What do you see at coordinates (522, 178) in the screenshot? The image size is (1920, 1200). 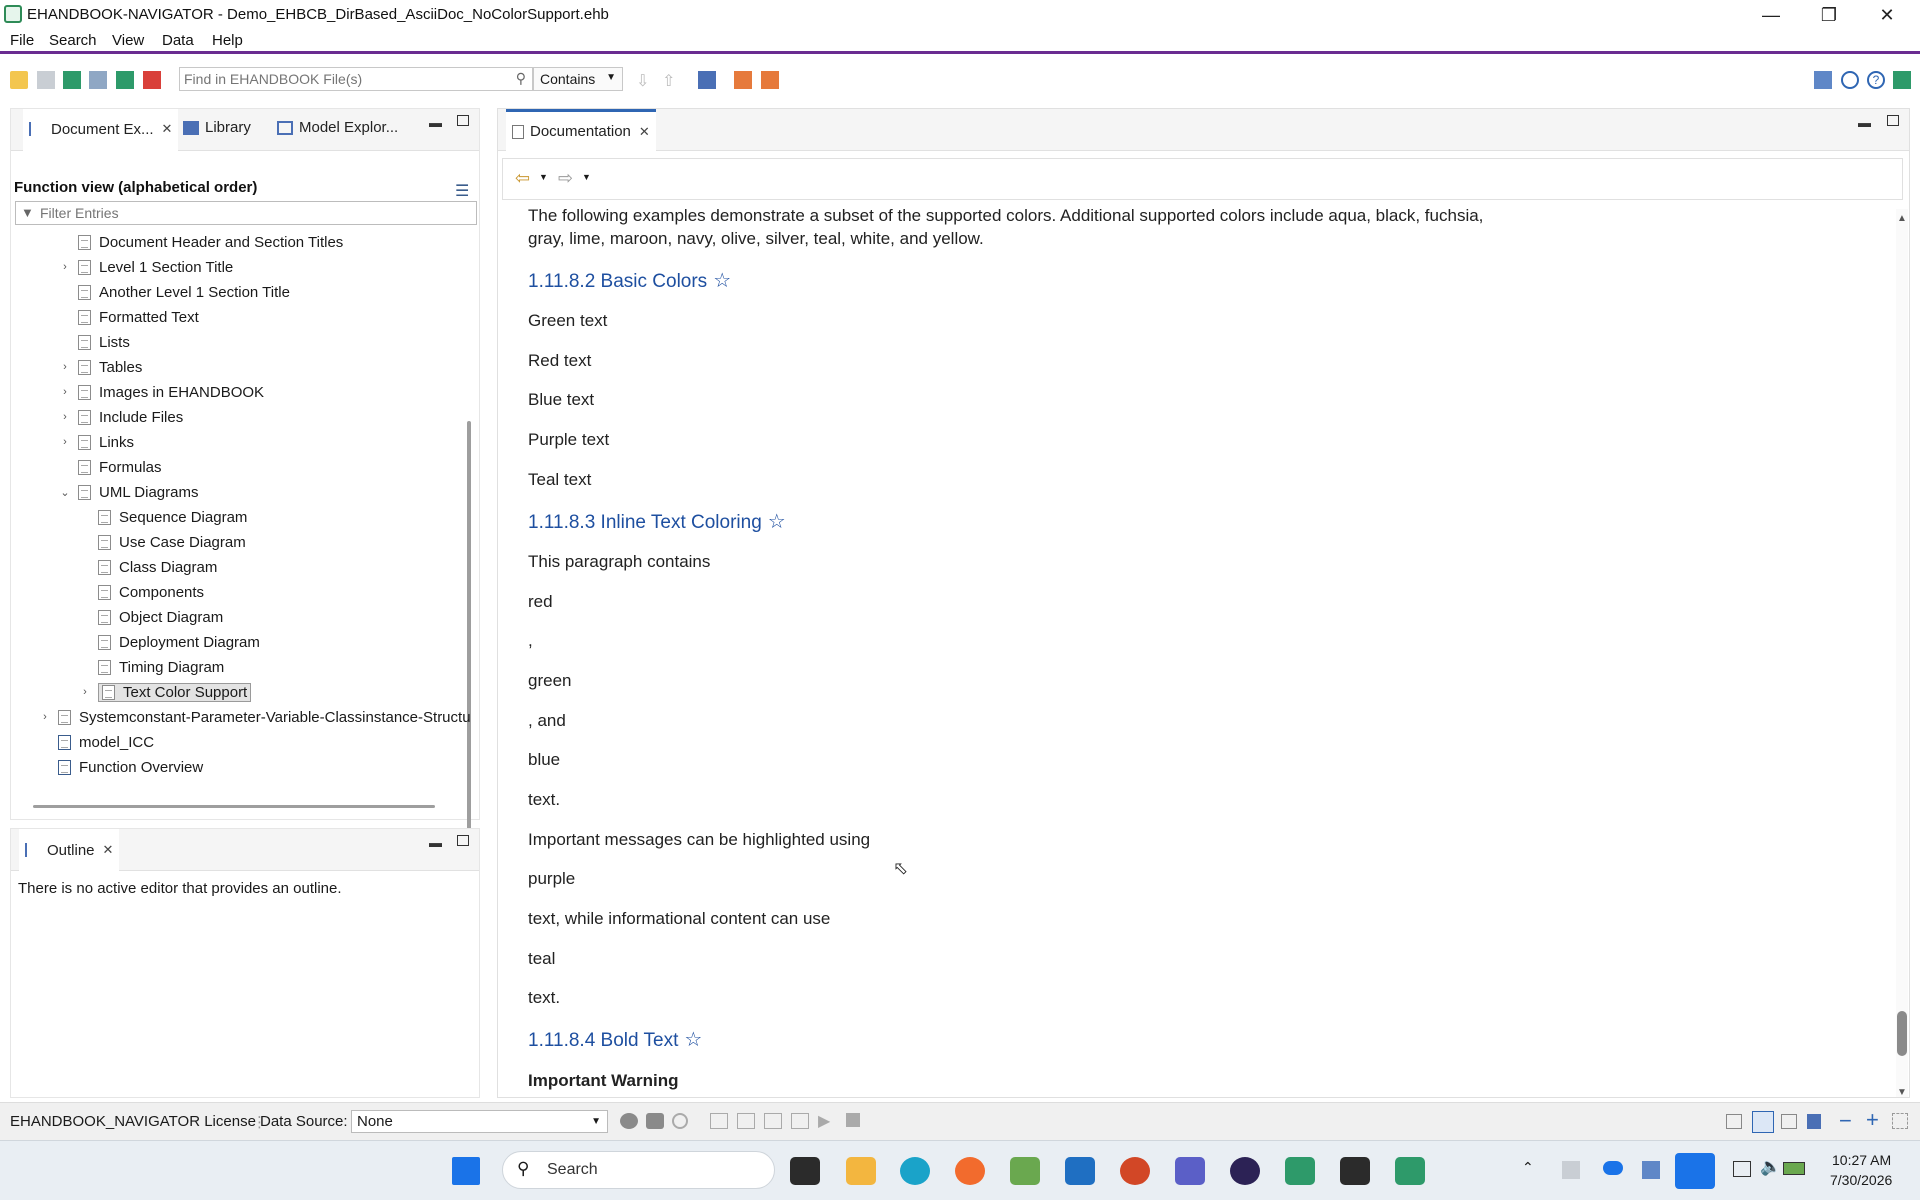 I see `back-icon: ⇦` at bounding box center [522, 178].